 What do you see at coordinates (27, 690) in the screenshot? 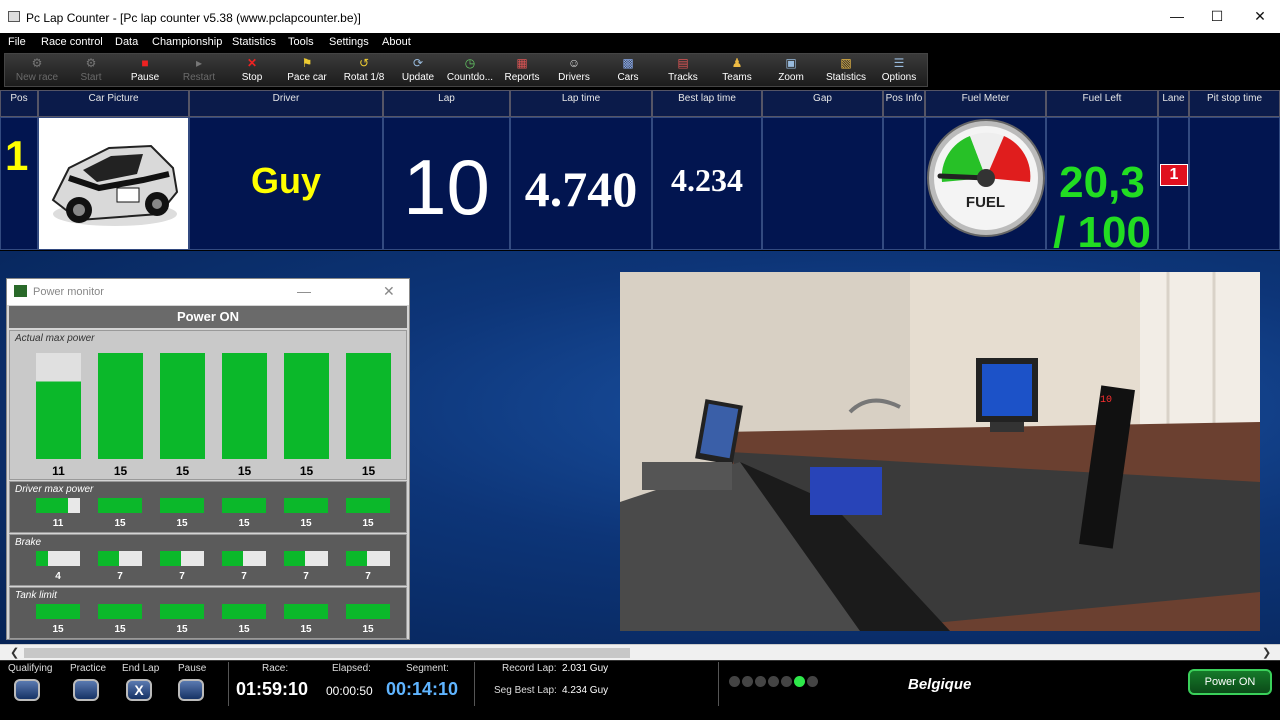
I see `qualifying-button` at bounding box center [27, 690].